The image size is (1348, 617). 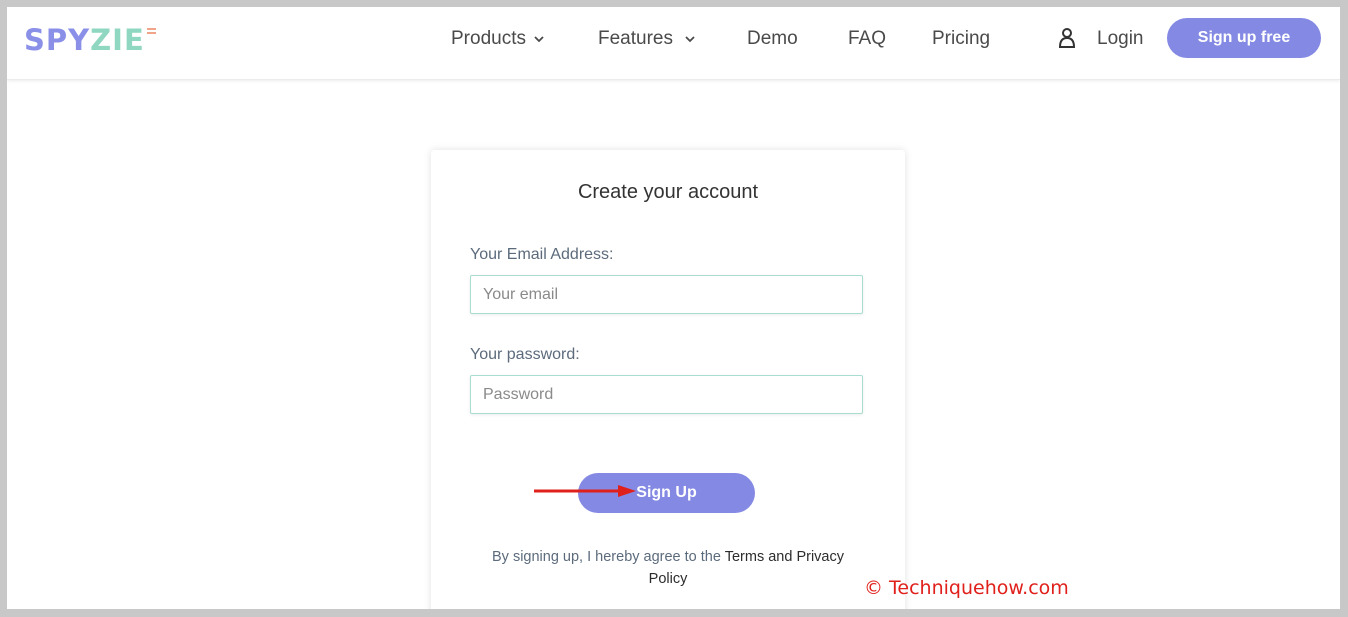 What do you see at coordinates (542, 254) in the screenshot?
I see `email-label: Your Email Address:` at bounding box center [542, 254].